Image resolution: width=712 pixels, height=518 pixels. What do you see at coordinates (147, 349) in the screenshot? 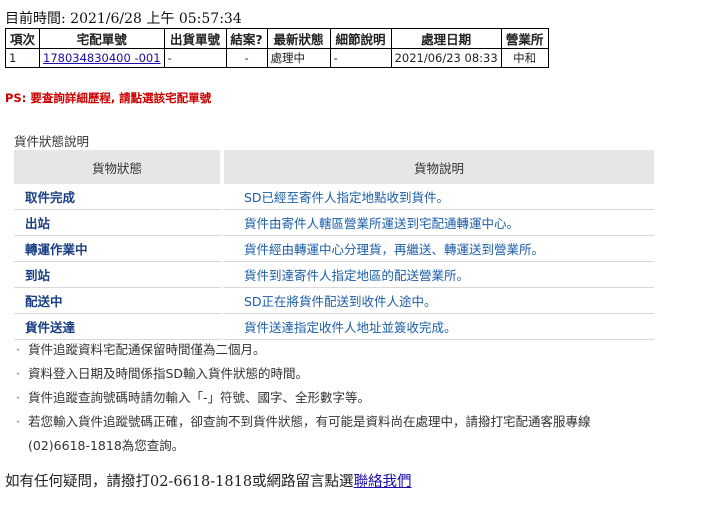
I see `note-text: 貨件追蹤資料宅配通保留時間僅為二個月。` at bounding box center [147, 349].